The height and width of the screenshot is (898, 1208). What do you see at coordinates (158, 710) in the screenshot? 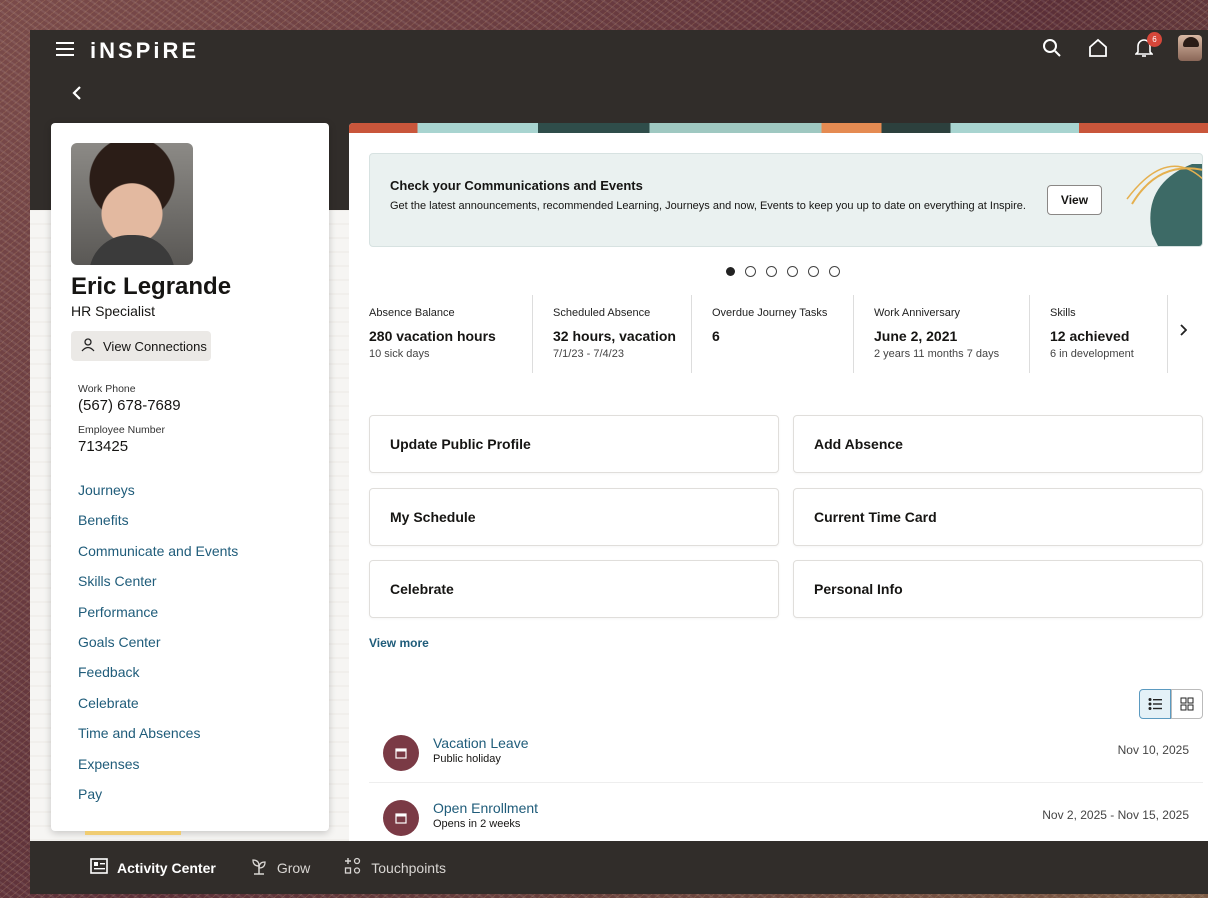
I see `nav-celebrate: Celebrate` at bounding box center [158, 710].